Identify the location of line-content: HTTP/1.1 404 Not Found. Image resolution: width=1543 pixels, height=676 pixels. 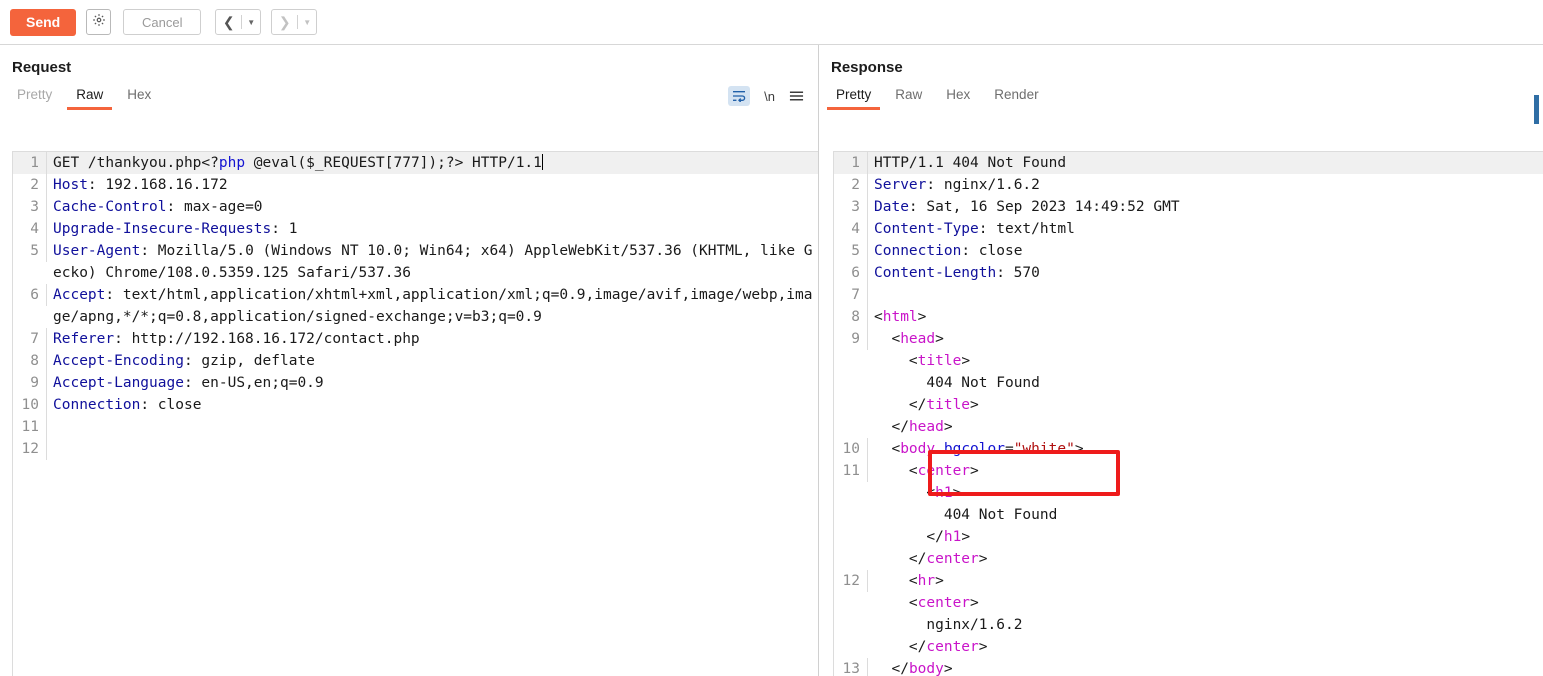
(1205, 163).